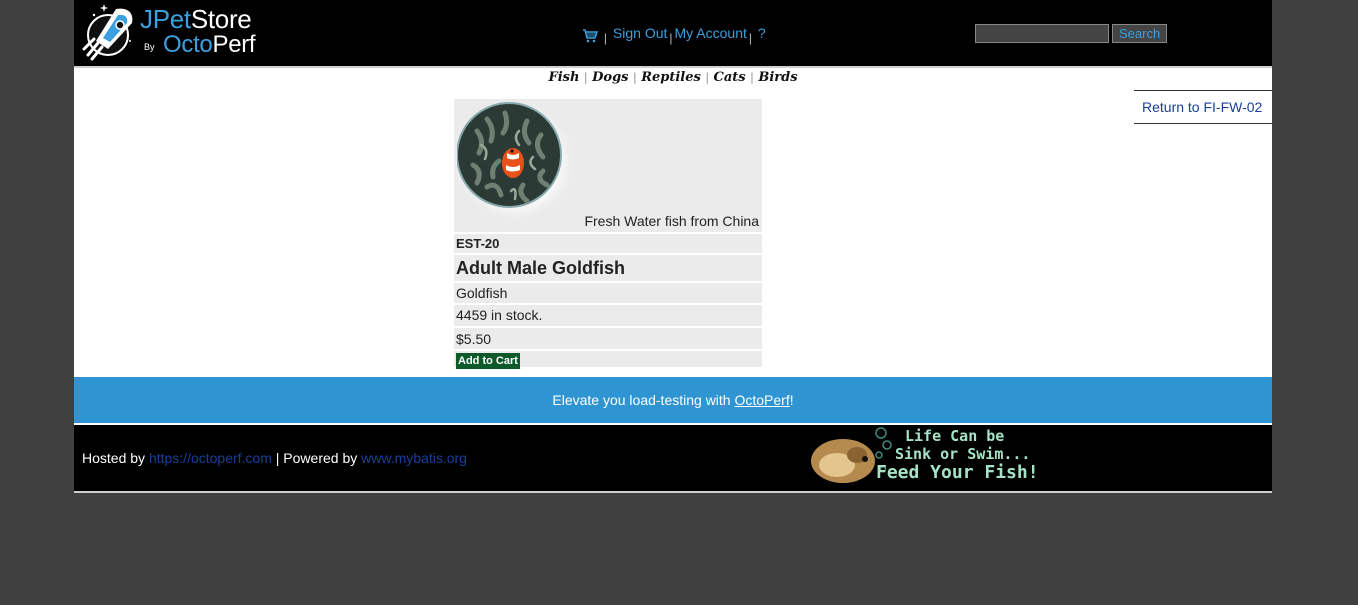  I want to click on quicklink-fish: Fish, so click(563, 77).